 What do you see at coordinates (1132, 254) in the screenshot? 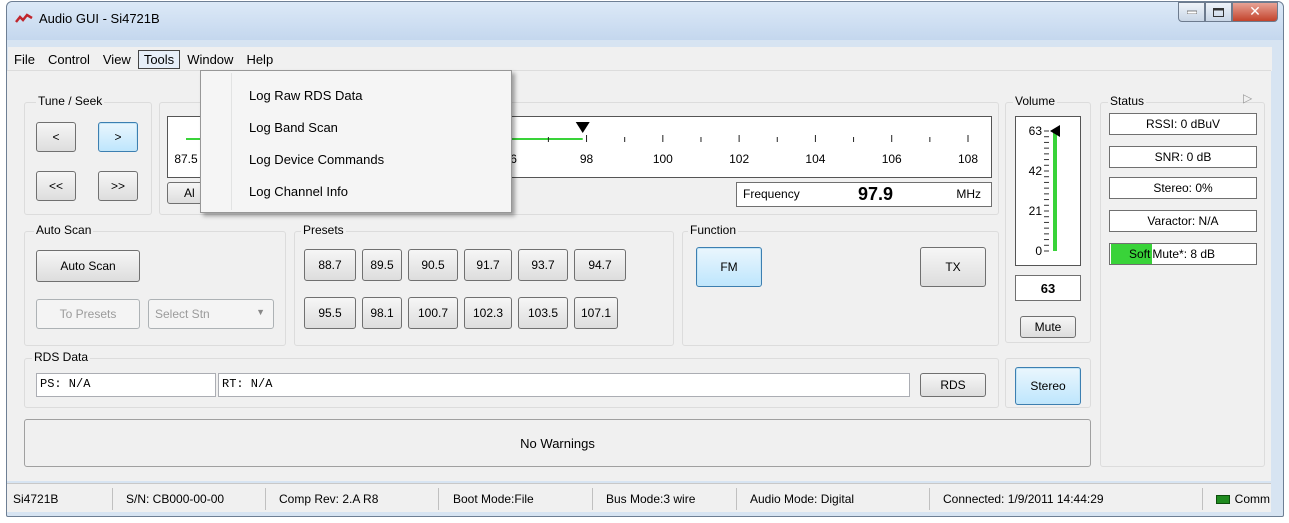
I see `soft-mute-bar: Soft` at bounding box center [1132, 254].